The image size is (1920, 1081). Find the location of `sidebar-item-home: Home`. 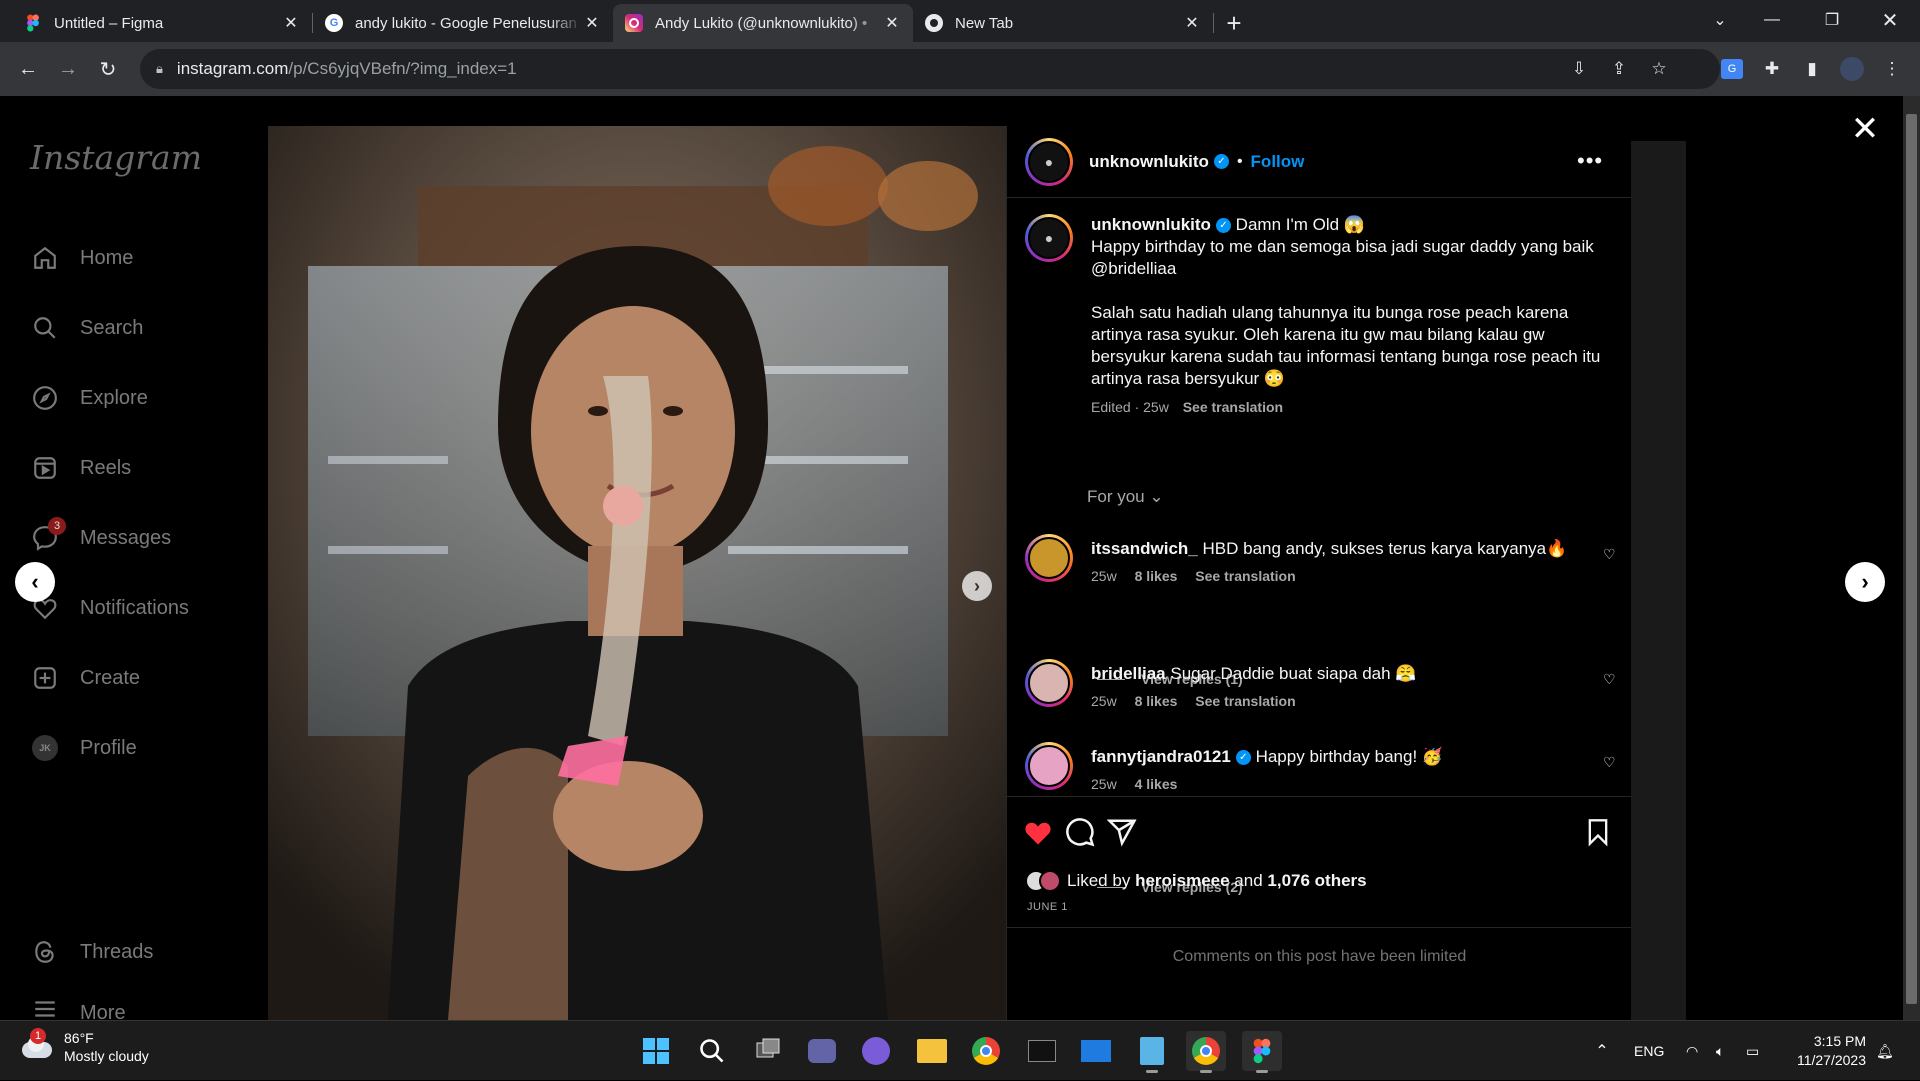

sidebar-item-home: Home is located at coordinates (81, 258).